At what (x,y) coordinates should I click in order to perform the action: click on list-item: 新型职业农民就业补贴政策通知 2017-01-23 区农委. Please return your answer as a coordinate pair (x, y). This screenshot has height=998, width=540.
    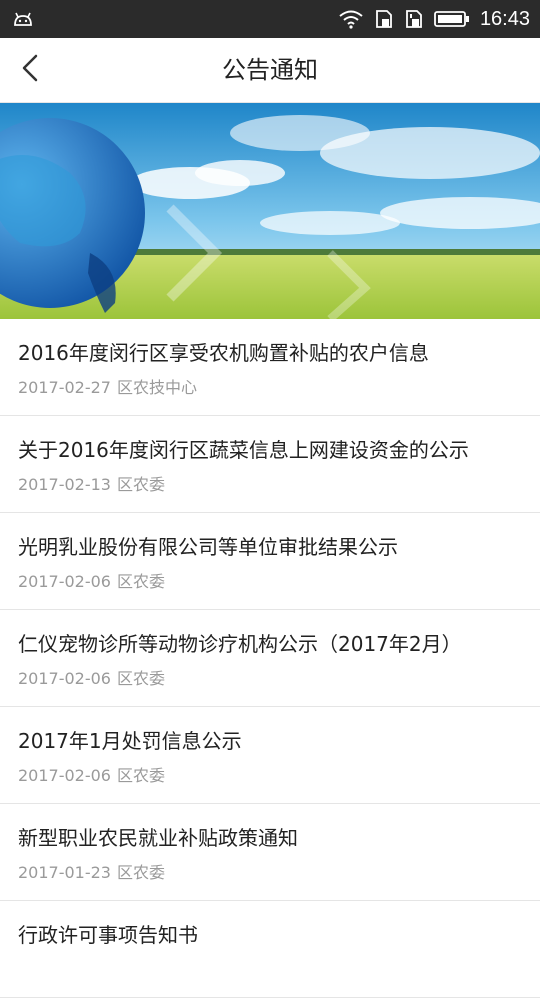
    Looking at the image, I should click on (270, 852).